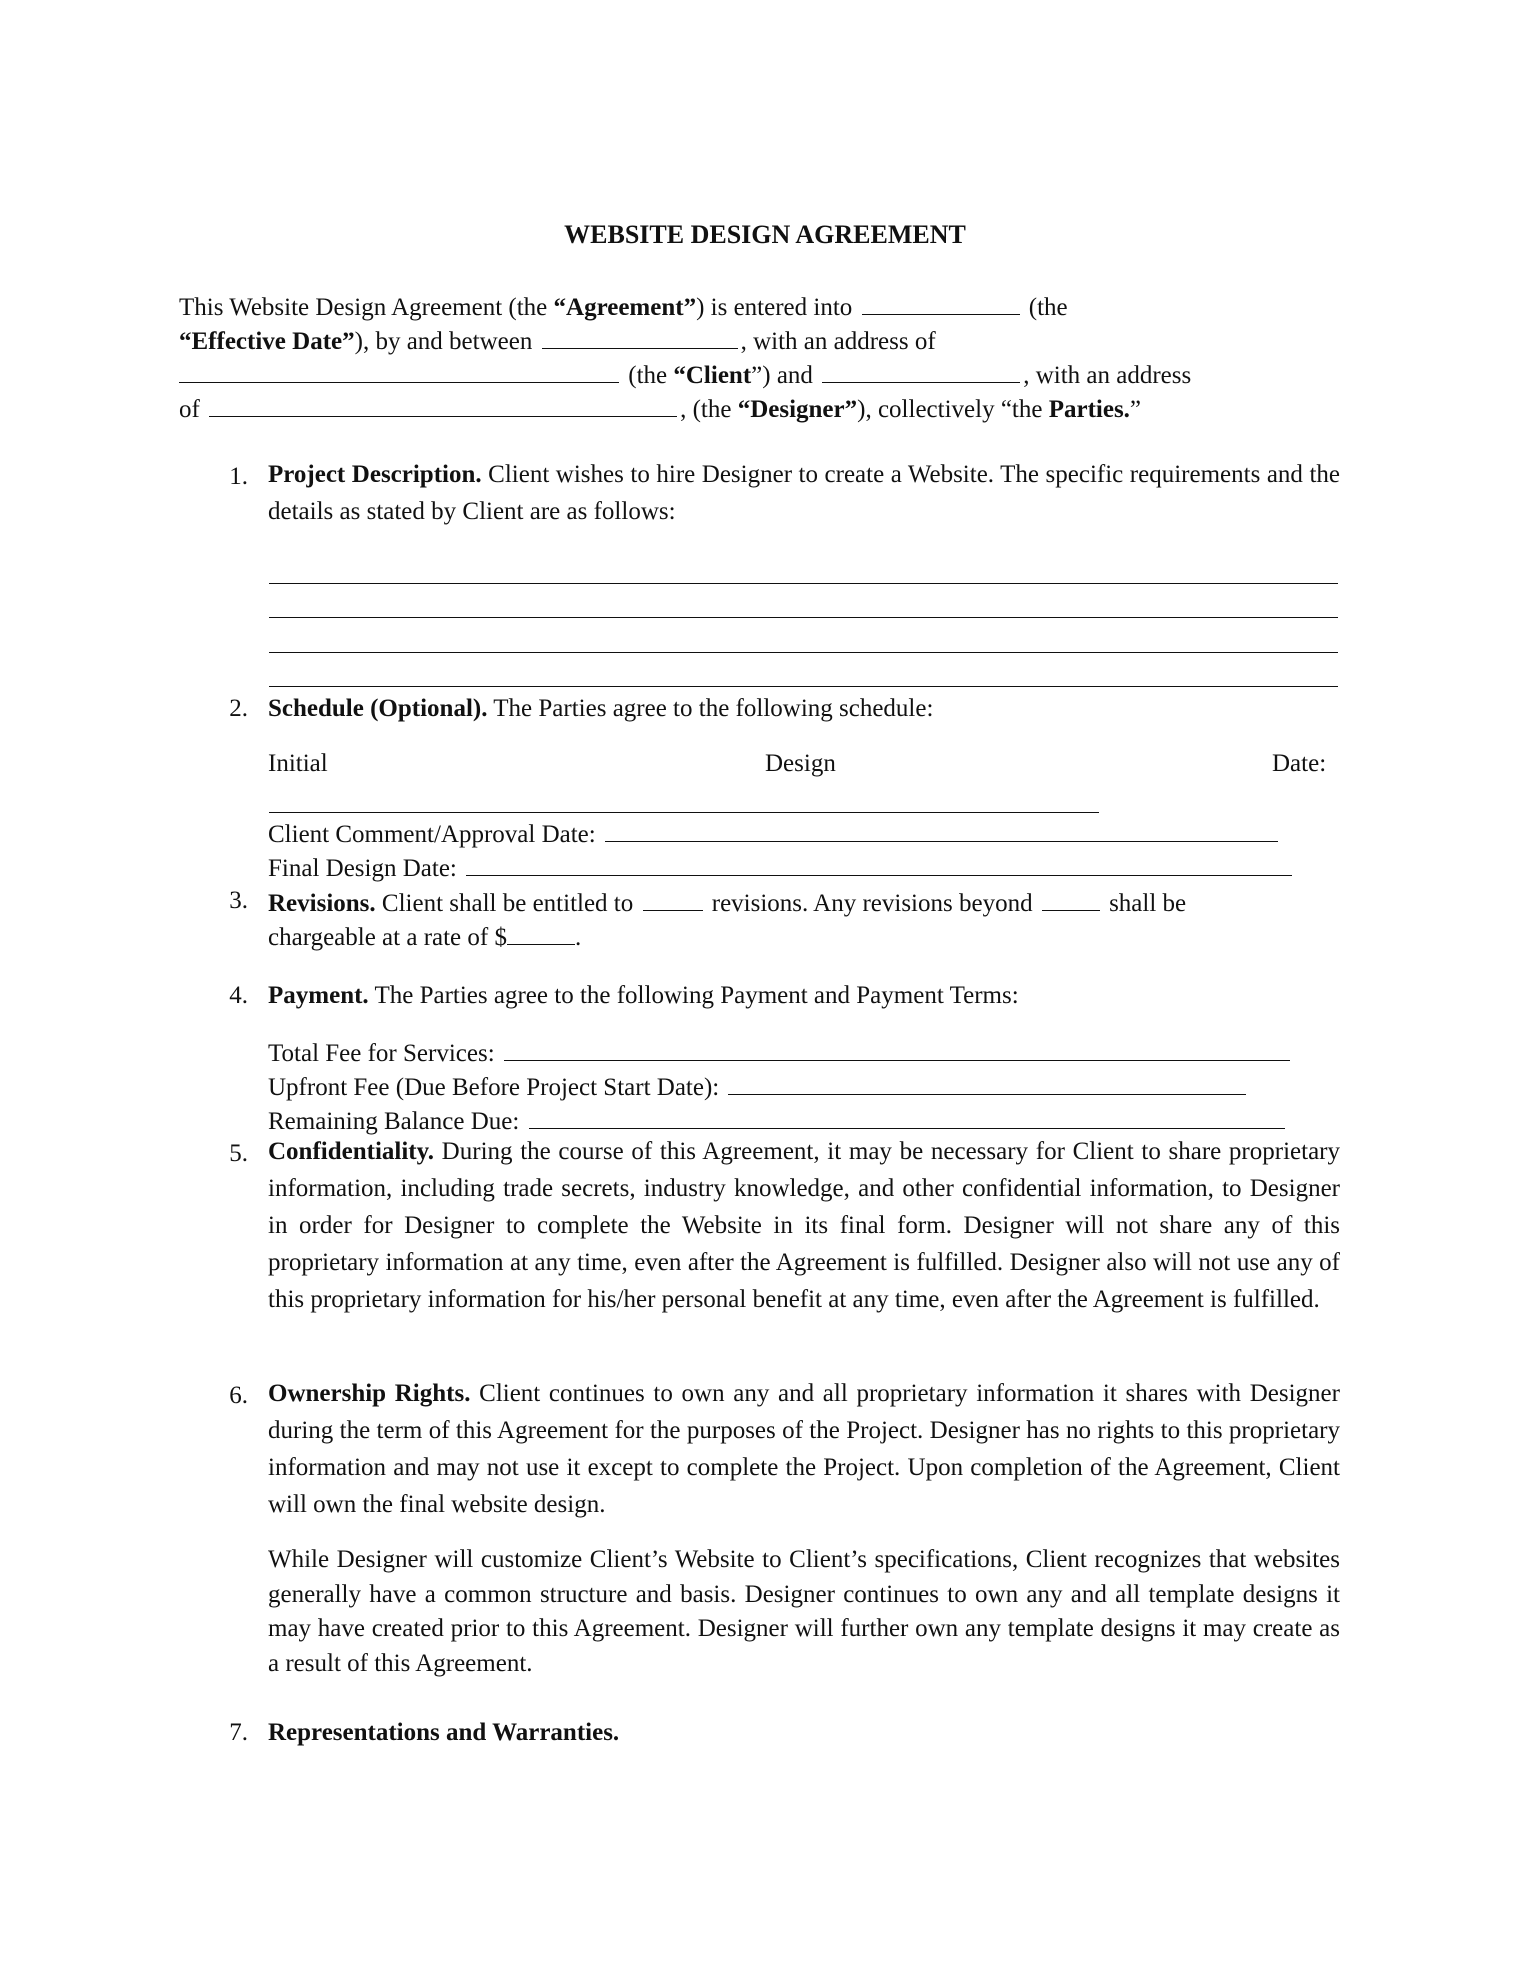 The height and width of the screenshot is (1980, 1530). Describe the element at coordinates (941, 830) in the screenshot. I see `client-comment-date-field` at that location.